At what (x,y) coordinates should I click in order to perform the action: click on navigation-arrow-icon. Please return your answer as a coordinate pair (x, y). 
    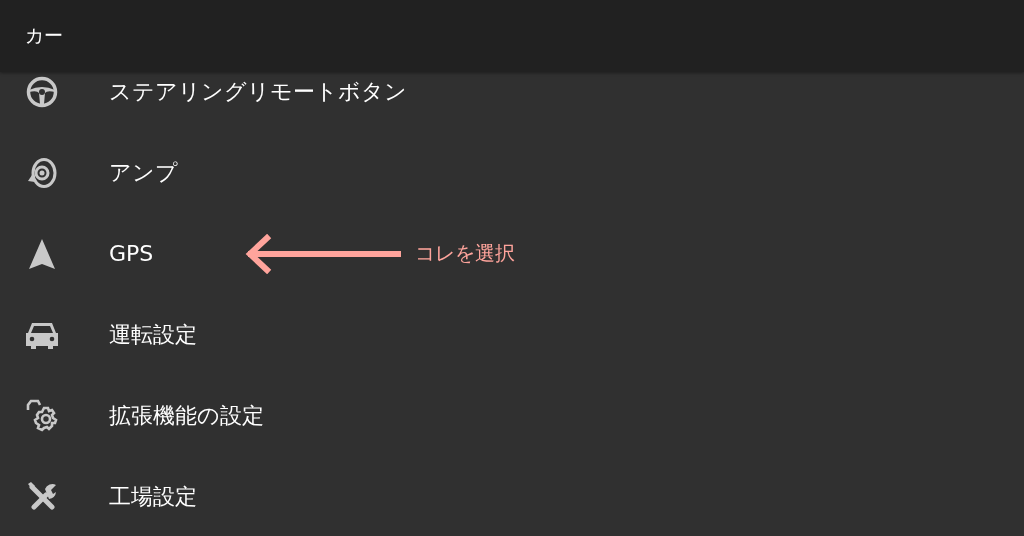
    Looking at the image, I should click on (42, 253).